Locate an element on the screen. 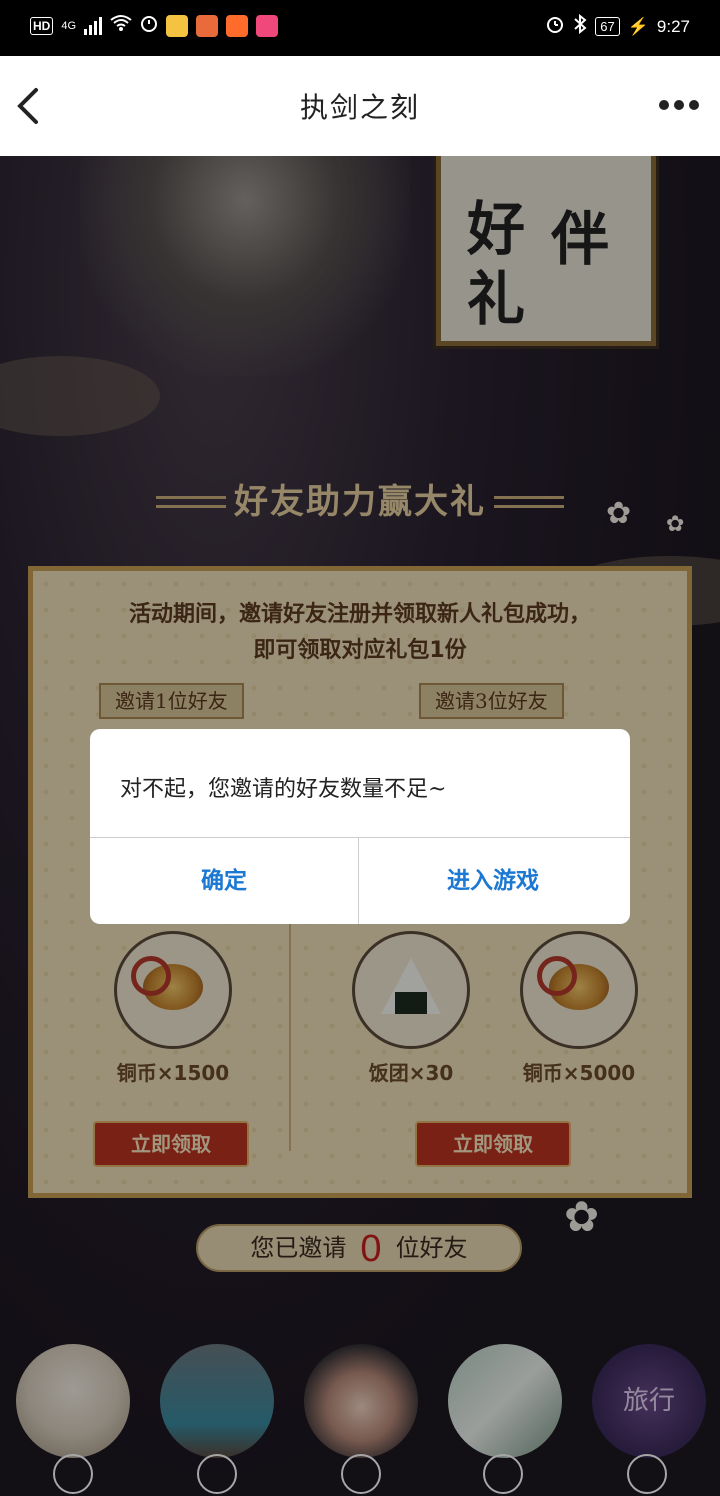  signal-icon is located at coordinates (93, 25).